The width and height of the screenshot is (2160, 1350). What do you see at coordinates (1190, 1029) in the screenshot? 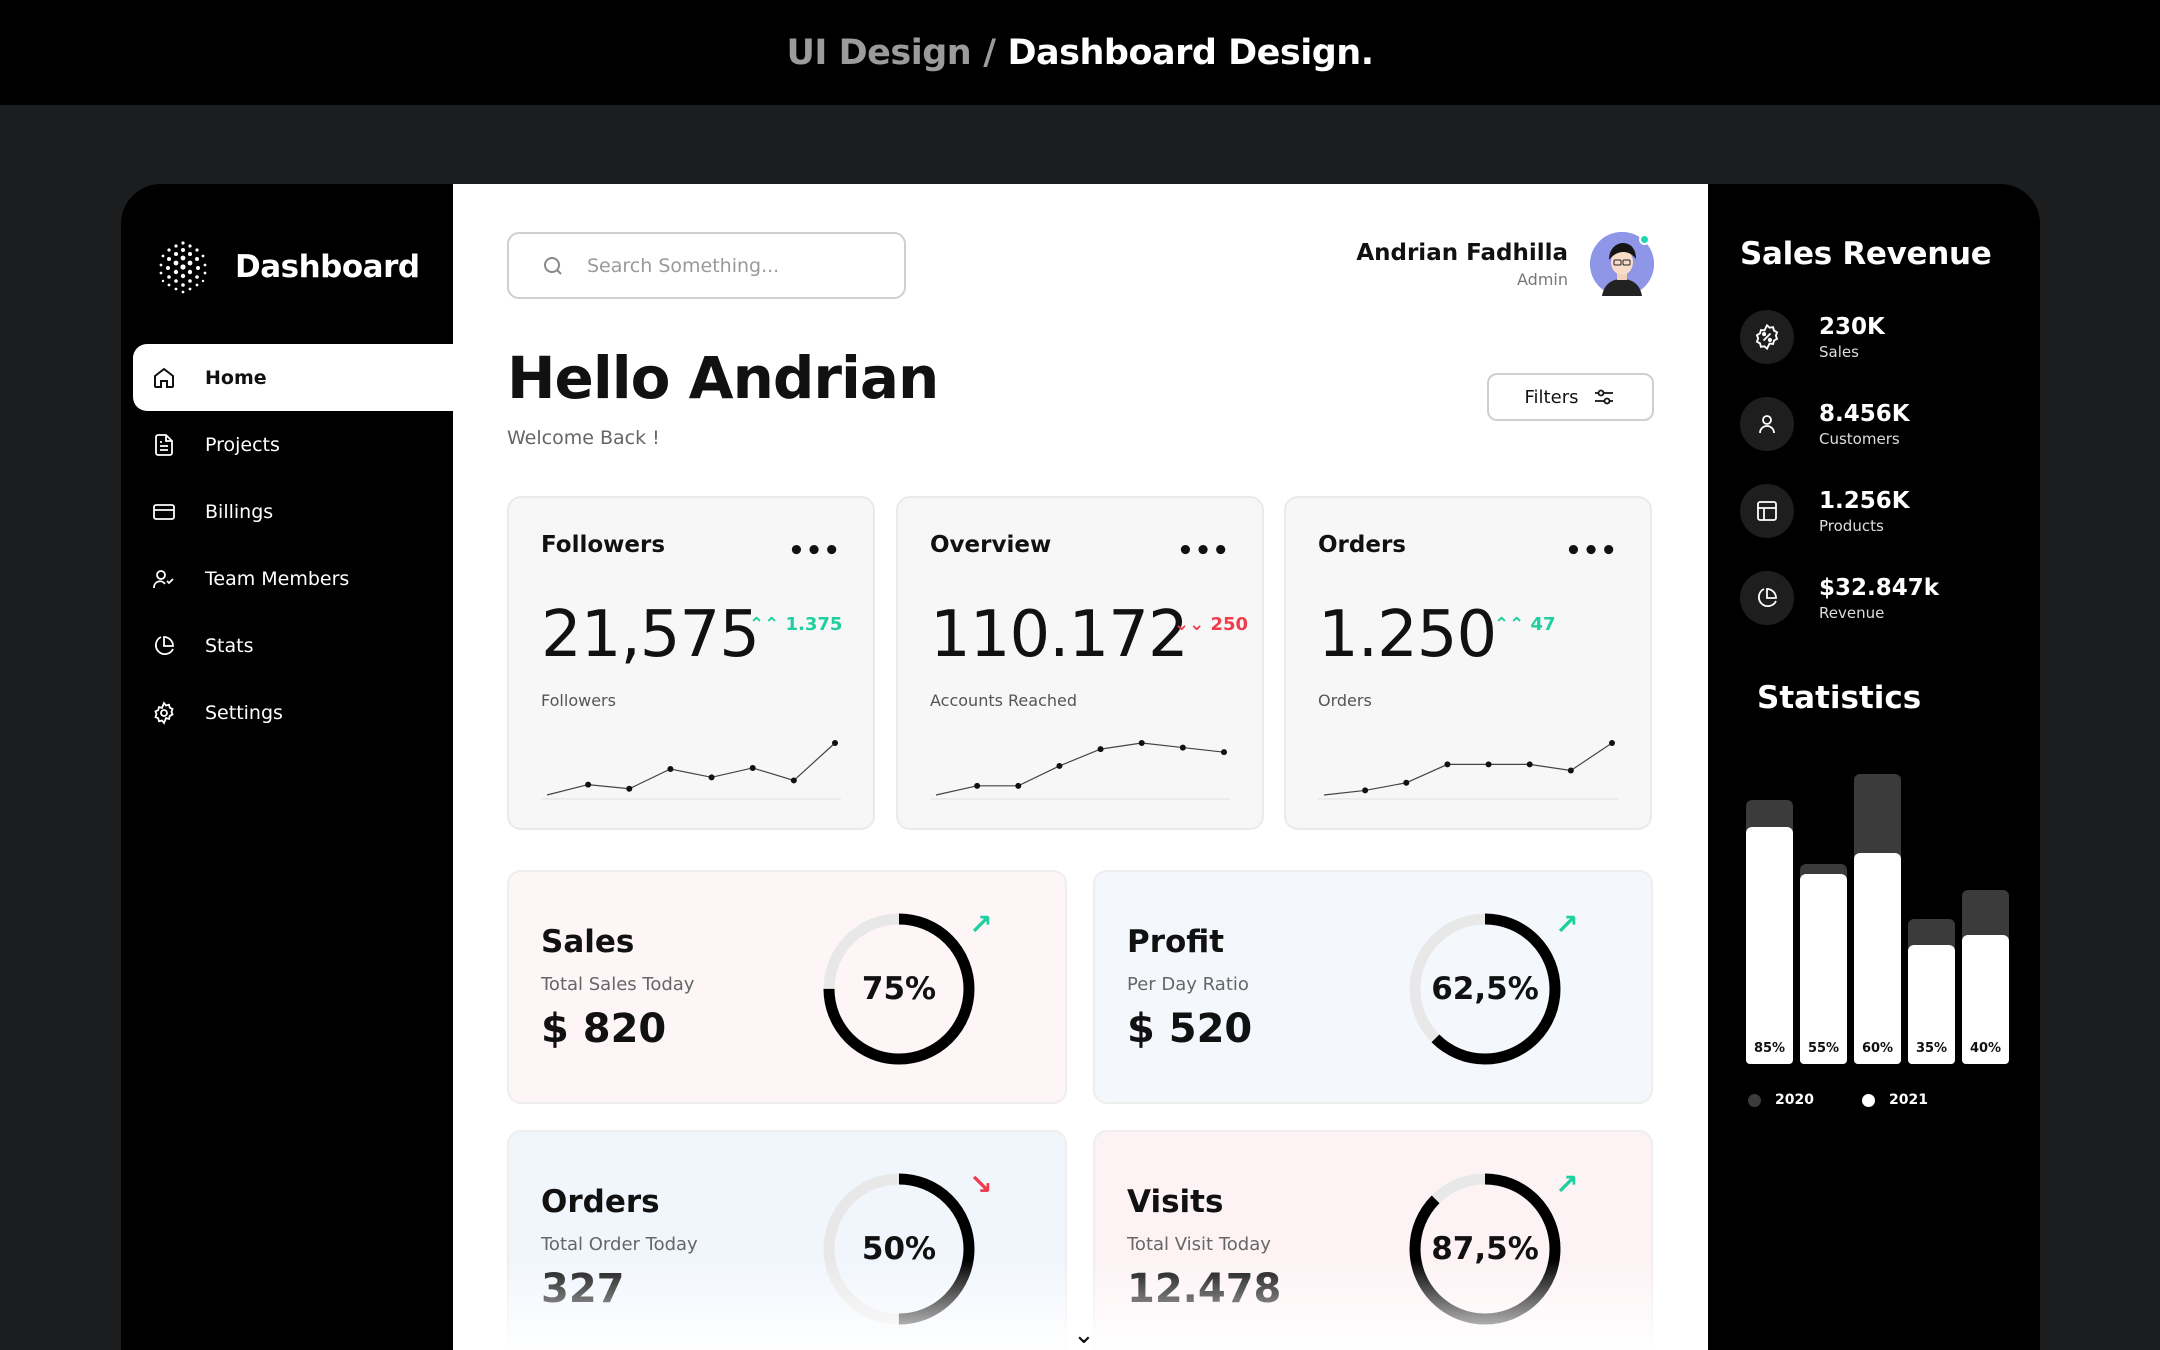
I see `card-value: $ 520` at bounding box center [1190, 1029].